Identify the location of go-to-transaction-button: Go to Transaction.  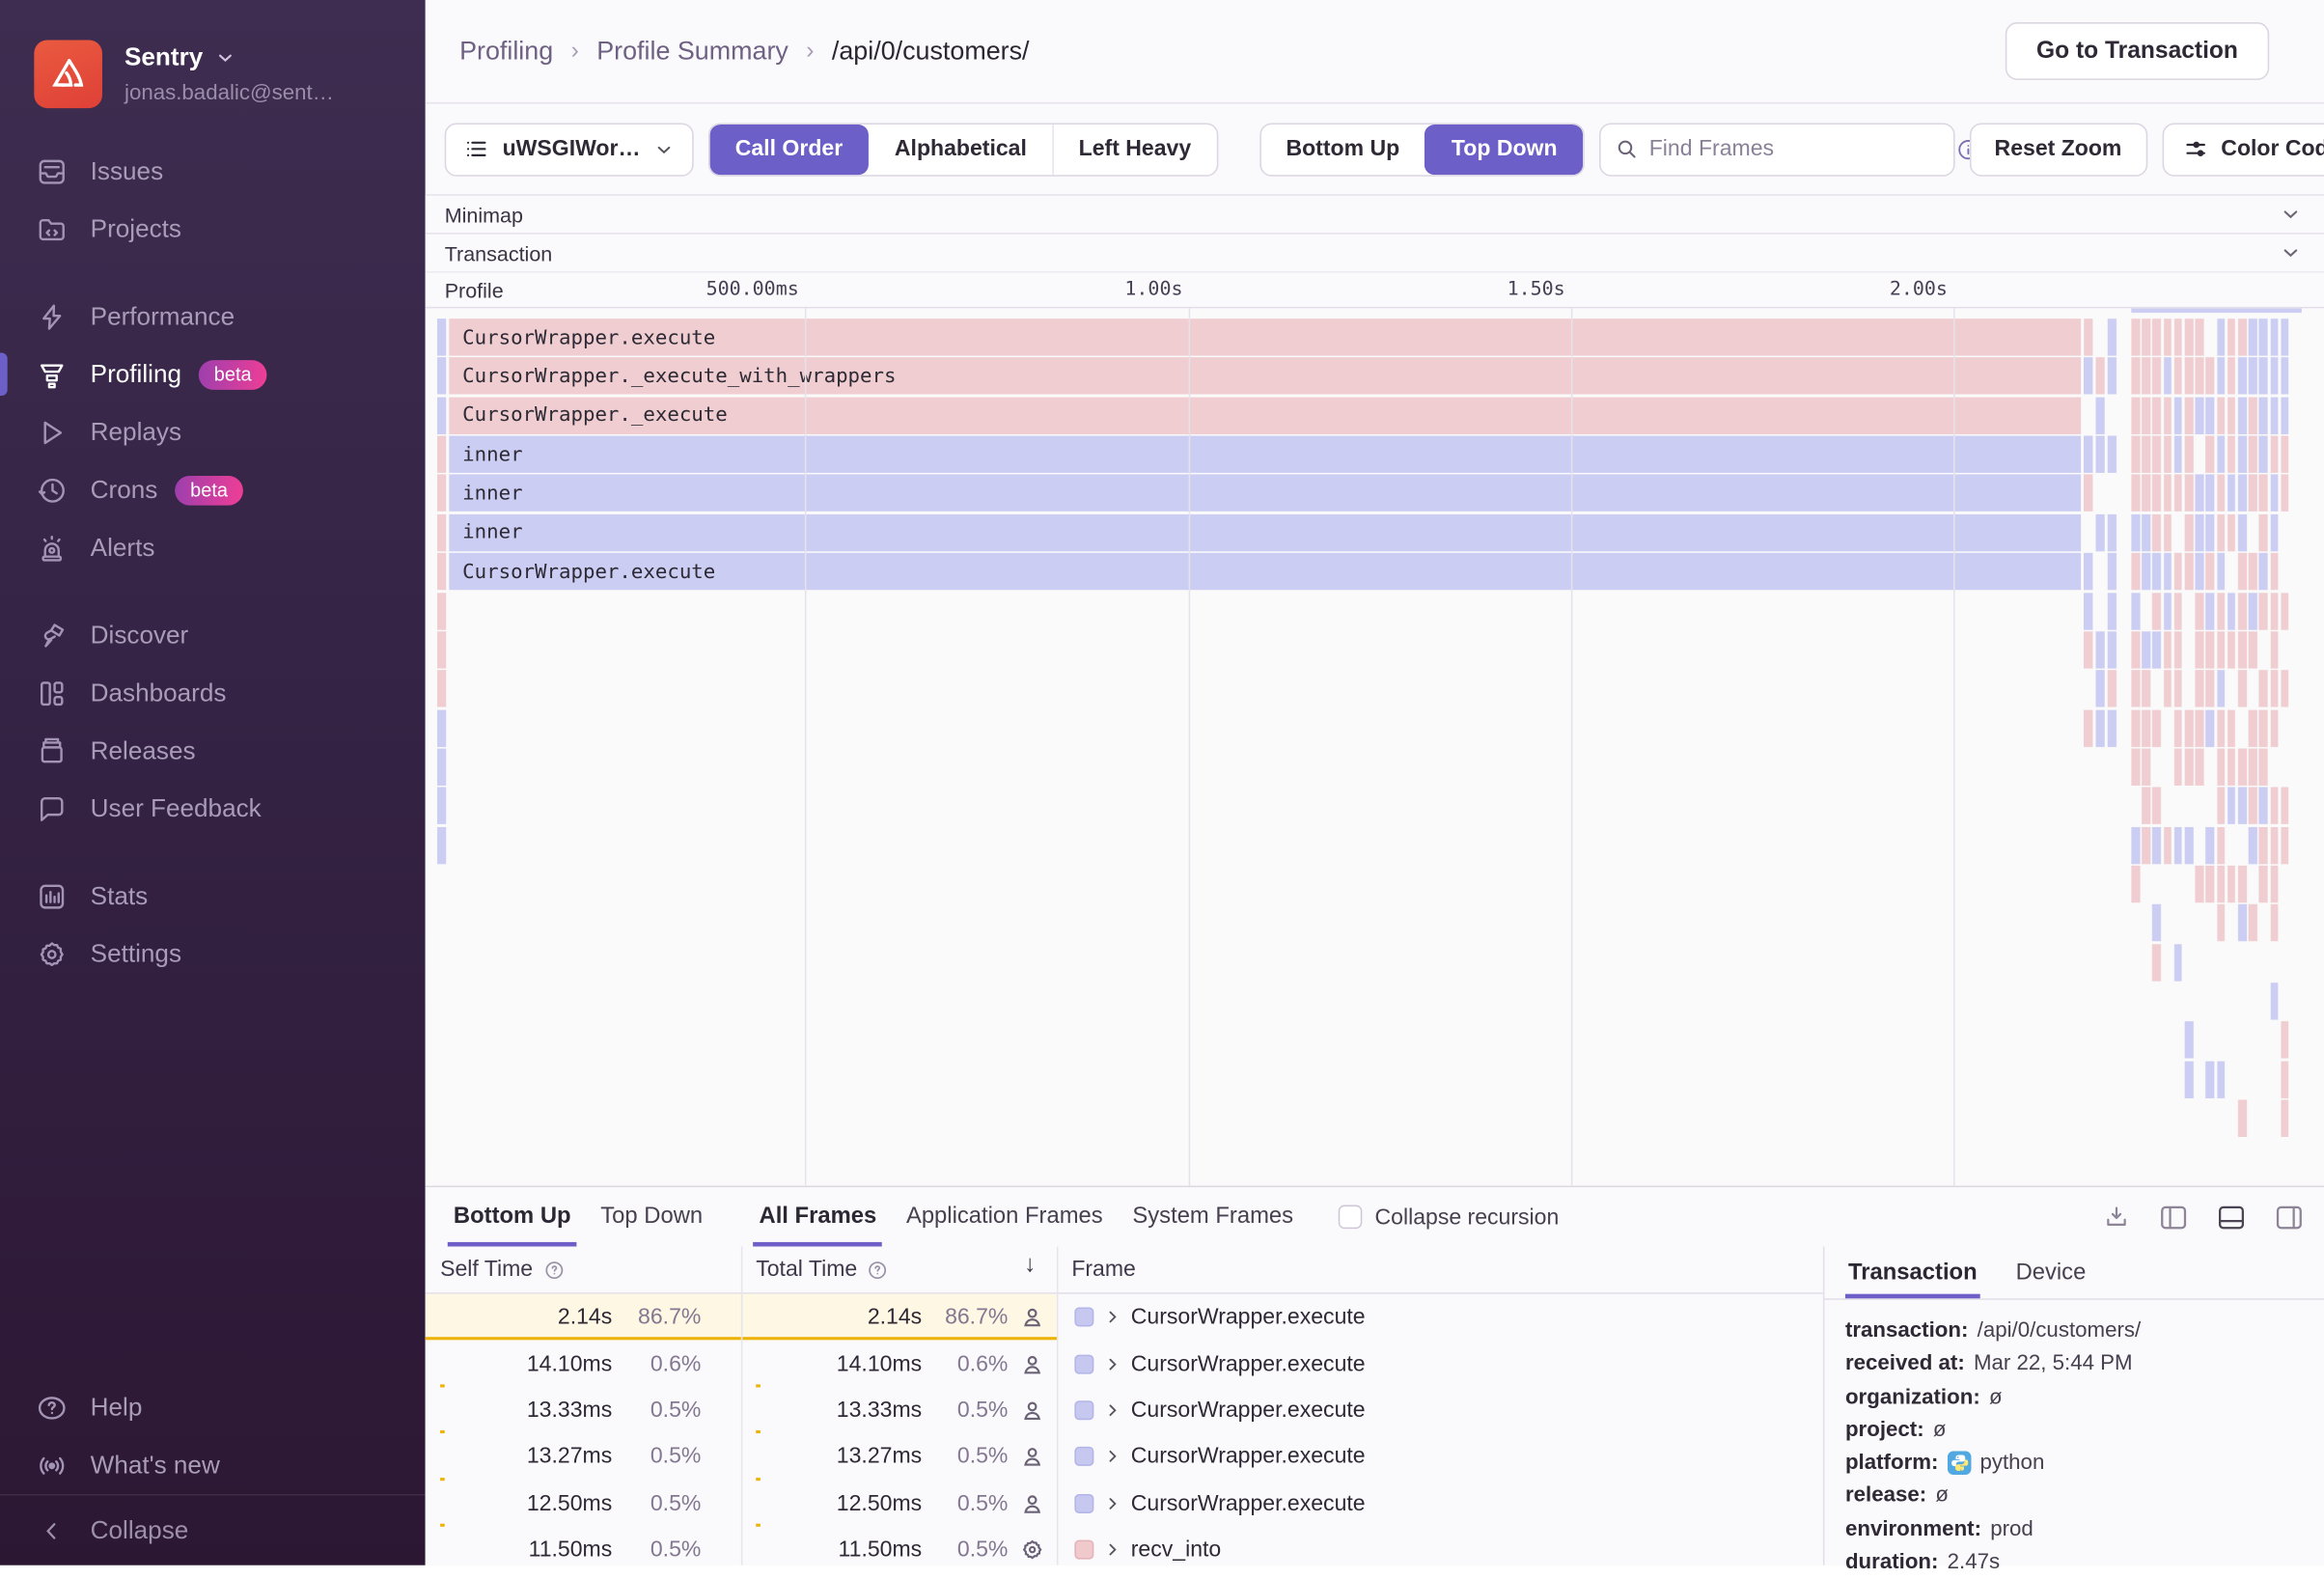
(2137, 51).